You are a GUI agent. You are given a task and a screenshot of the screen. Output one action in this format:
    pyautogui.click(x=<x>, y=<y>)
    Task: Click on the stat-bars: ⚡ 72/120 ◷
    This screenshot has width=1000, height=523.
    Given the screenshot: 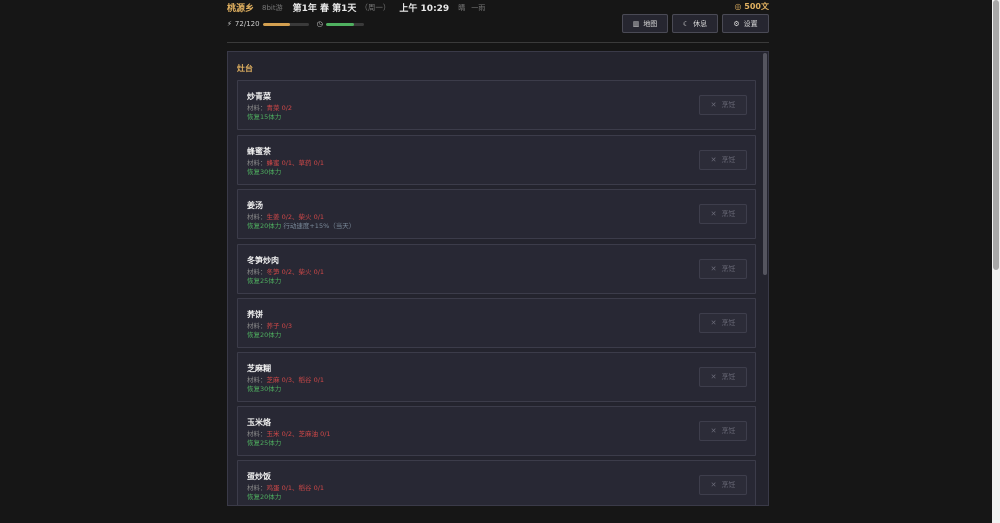 What is the action you would take?
    pyautogui.click(x=295, y=24)
    